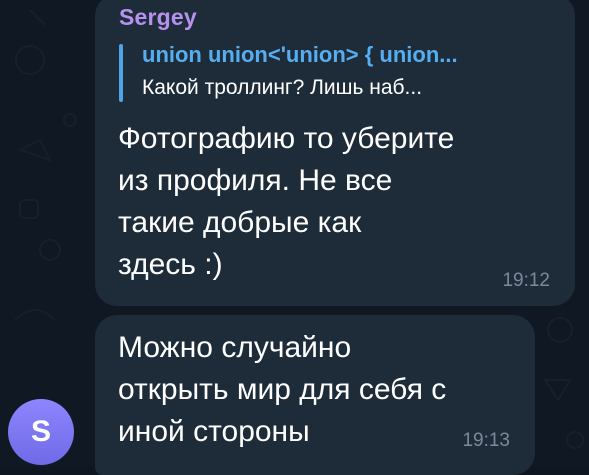 Image resolution: width=589 pixels, height=475 pixels. Describe the element at coordinates (286, 138) in the screenshot. I see `message-line: Фотографию то уберите` at that location.